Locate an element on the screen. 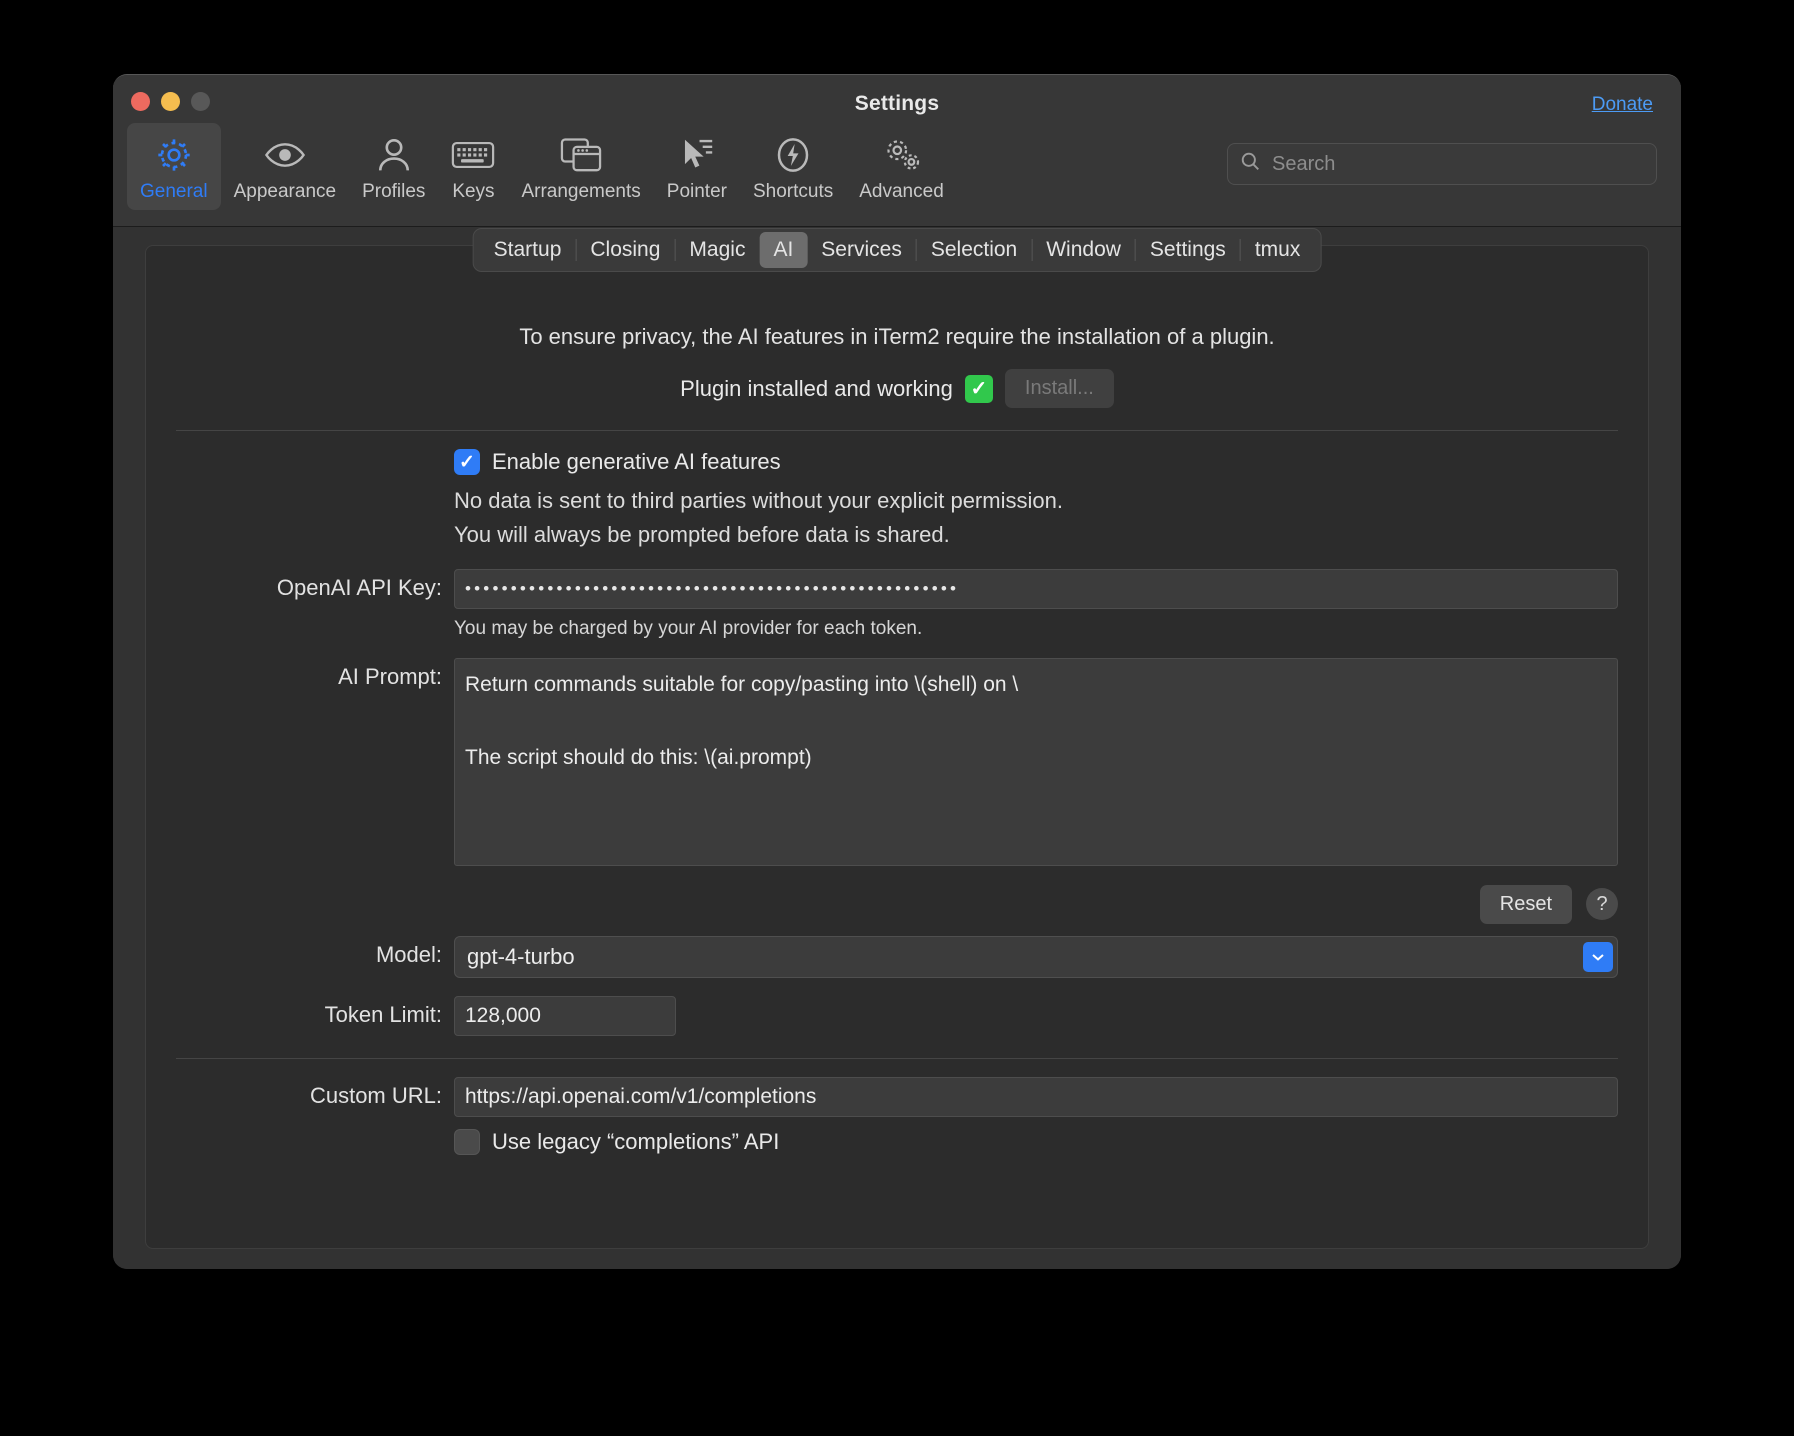 The height and width of the screenshot is (1436, 1794). model-select: gpt-4-turbo is located at coordinates (1036, 956).